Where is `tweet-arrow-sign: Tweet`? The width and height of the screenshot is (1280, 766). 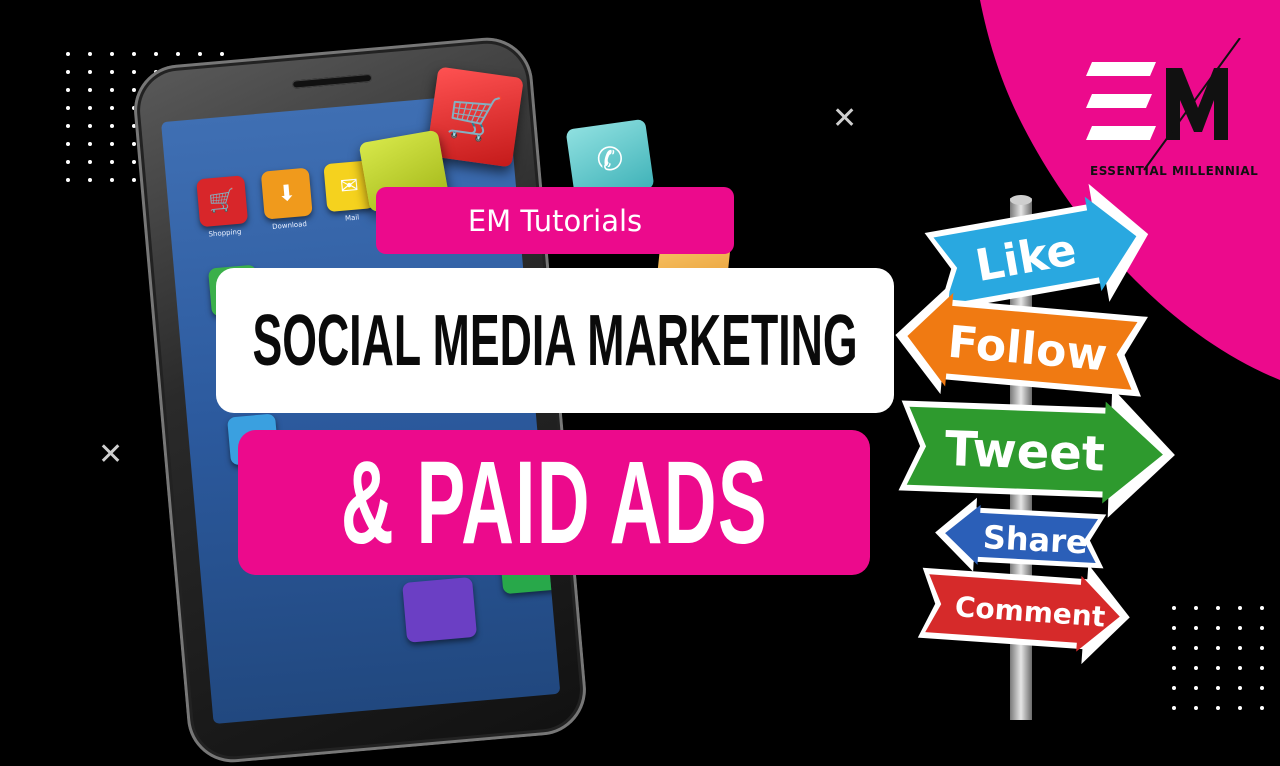 tweet-arrow-sign: Tweet is located at coordinates (1036, 452).